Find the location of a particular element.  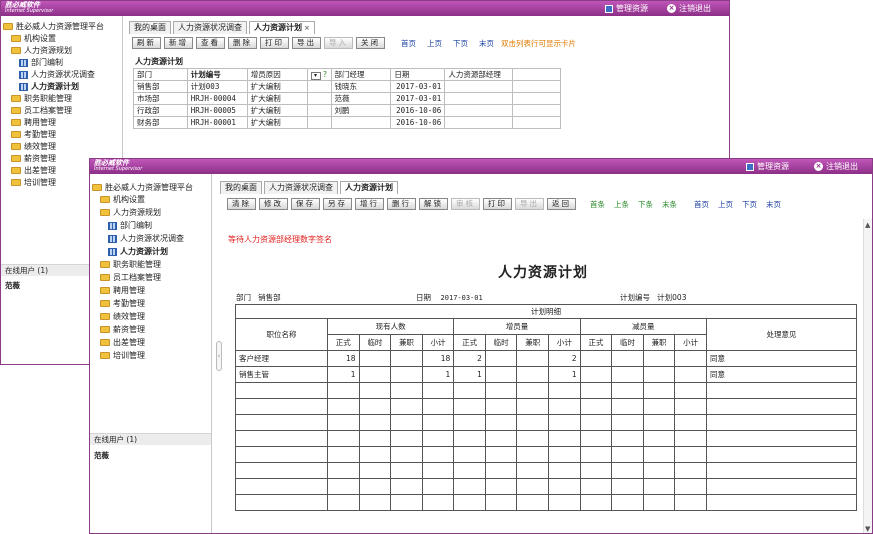

save-button: 保存 is located at coordinates (305, 204).